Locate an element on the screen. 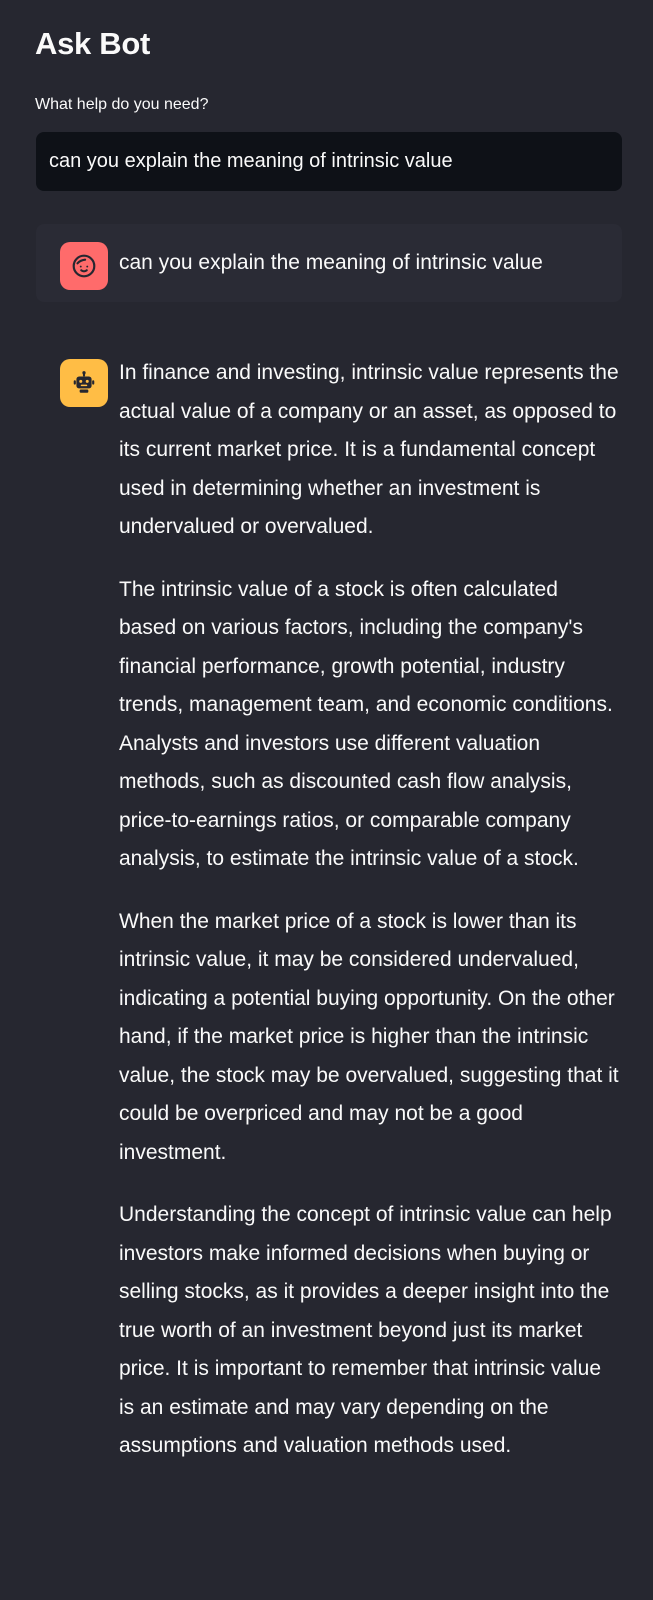 The width and height of the screenshot is (653, 1600). prompt-input is located at coordinates (329, 161).